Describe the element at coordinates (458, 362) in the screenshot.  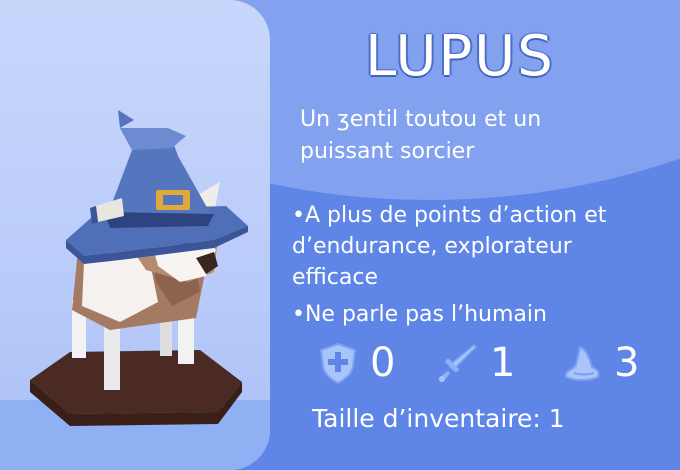
I see `sword-icon` at that location.